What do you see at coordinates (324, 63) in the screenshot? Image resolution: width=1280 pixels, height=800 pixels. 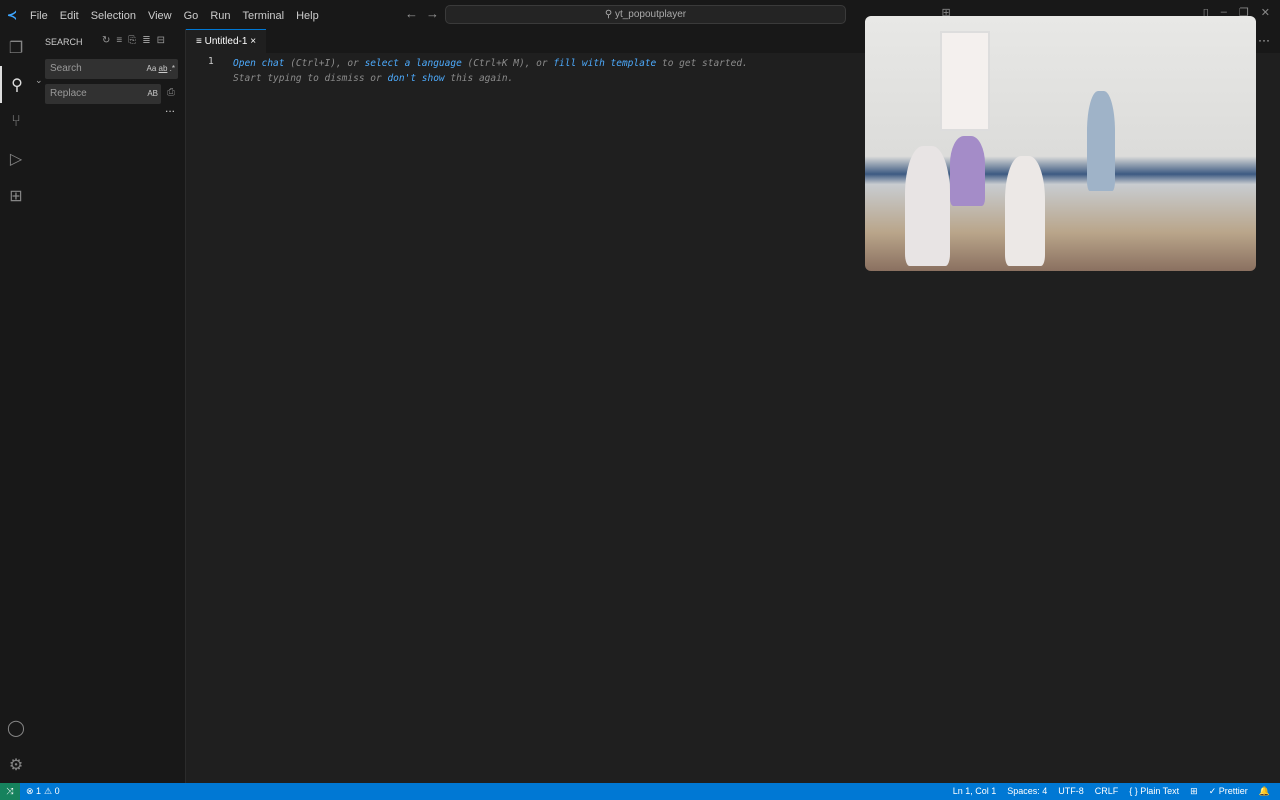 I see `hint-text: (Ctrl+I), or` at bounding box center [324, 63].